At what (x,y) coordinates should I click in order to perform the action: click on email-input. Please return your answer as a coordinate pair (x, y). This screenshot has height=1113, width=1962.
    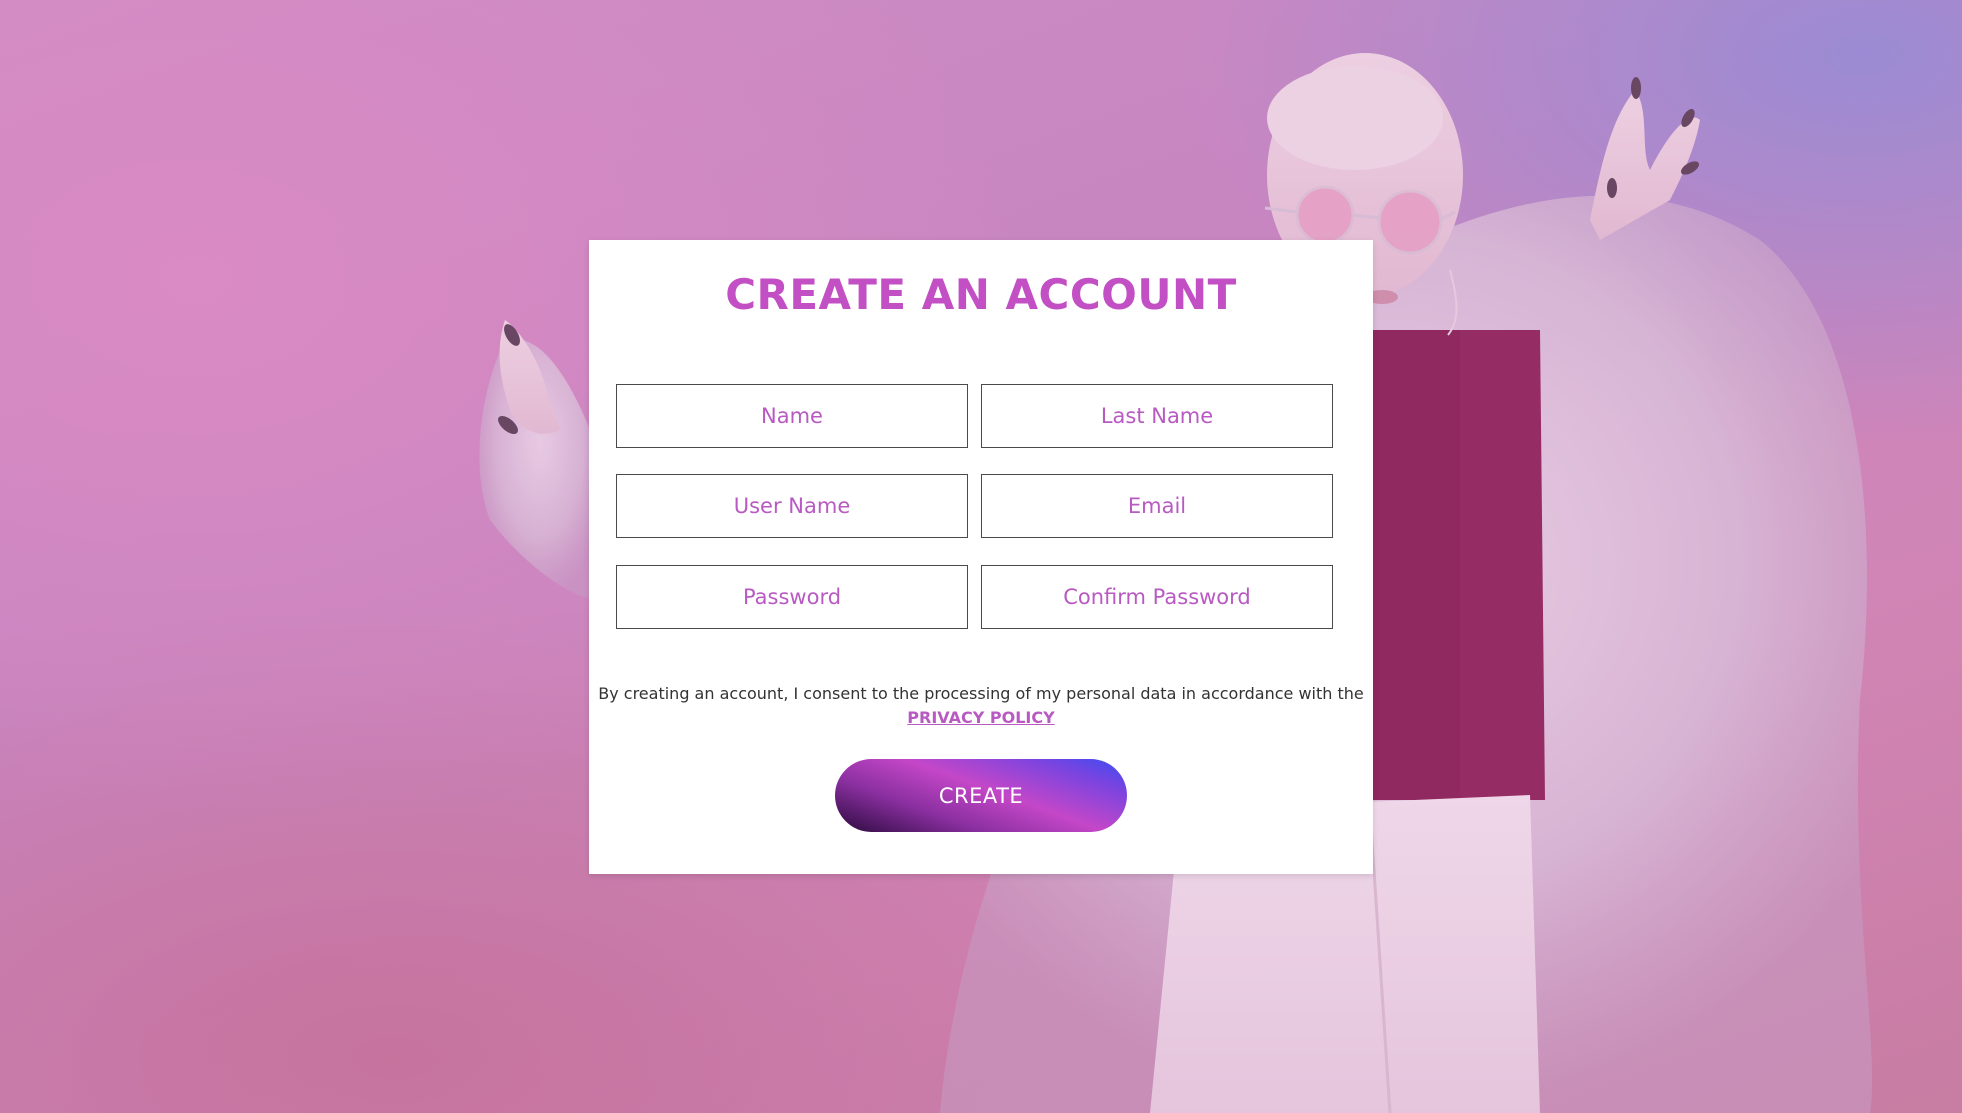
    Looking at the image, I should click on (1157, 506).